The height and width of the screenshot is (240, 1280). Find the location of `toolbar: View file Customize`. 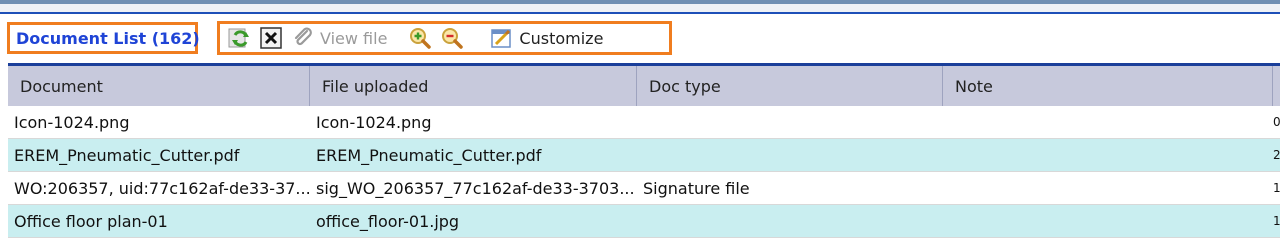

toolbar: View file Customize is located at coordinates (444, 38).